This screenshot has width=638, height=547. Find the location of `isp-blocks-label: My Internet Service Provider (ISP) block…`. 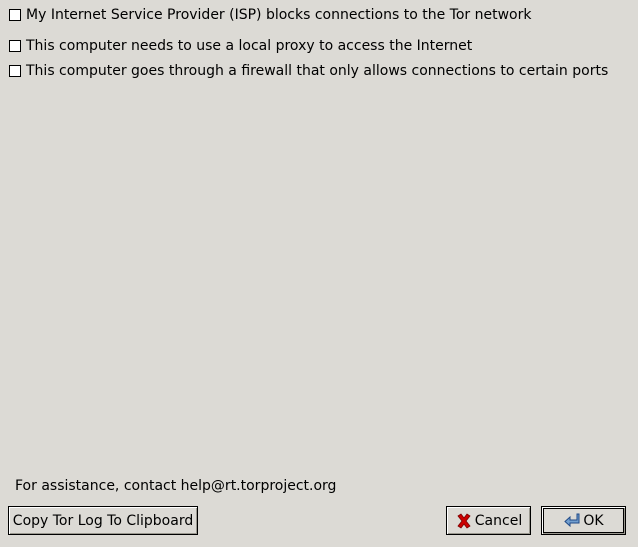

isp-blocks-label: My Internet Service Provider (ISP) block… is located at coordinates (278, 15).